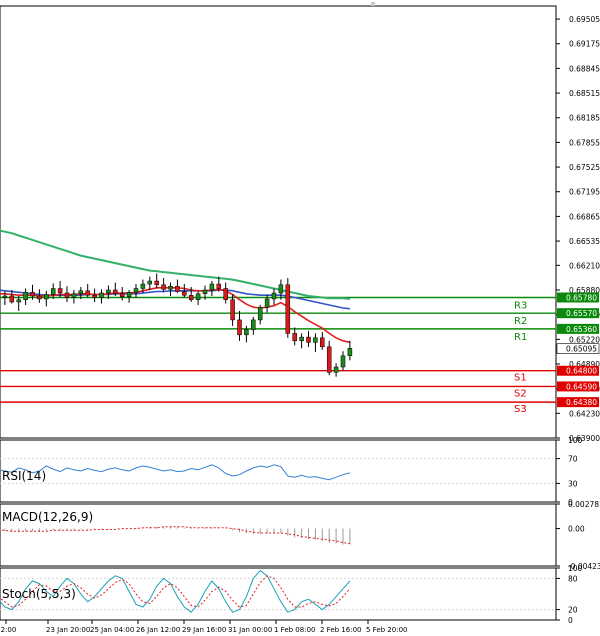  I want to click on stoch-tick-label: 20, so click(573, 610).